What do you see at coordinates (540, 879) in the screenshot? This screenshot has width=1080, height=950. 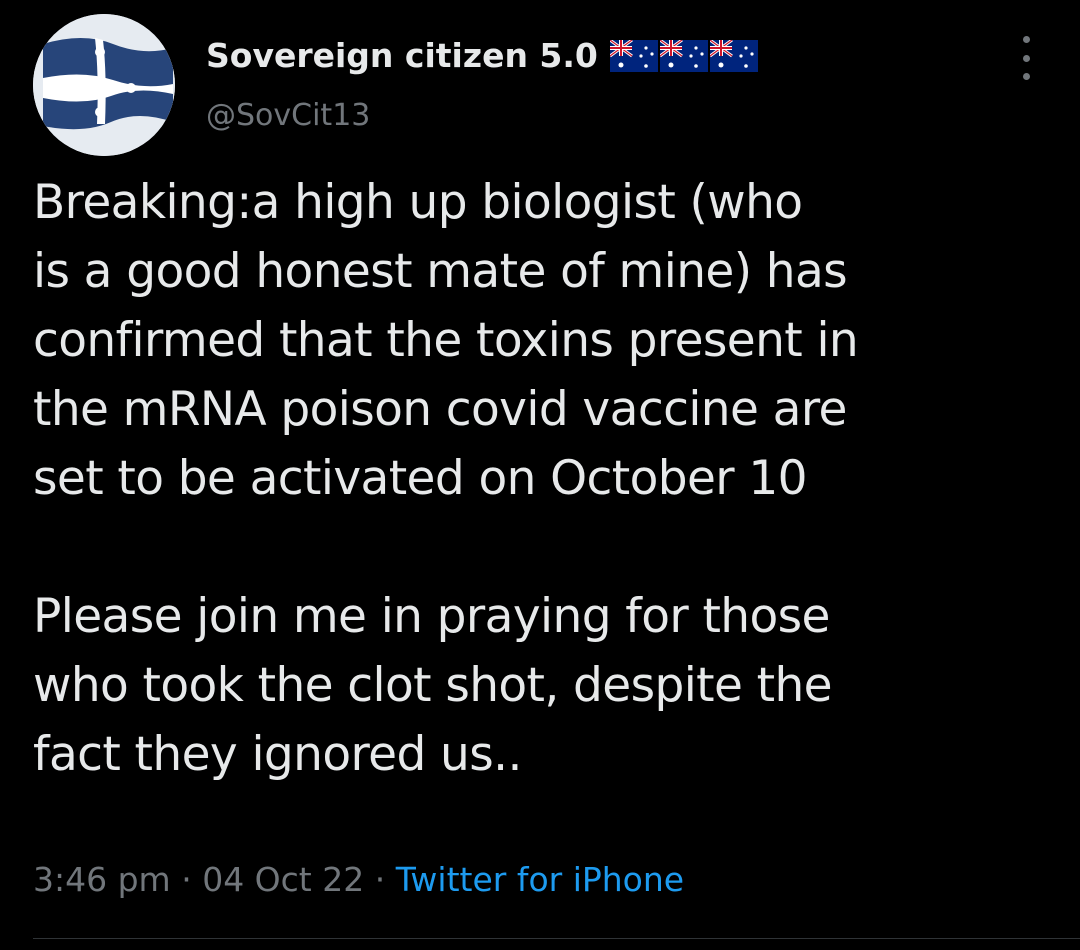 I see `tweet-source-link: Twitter for iPhone` at bounding box center [540, 879].